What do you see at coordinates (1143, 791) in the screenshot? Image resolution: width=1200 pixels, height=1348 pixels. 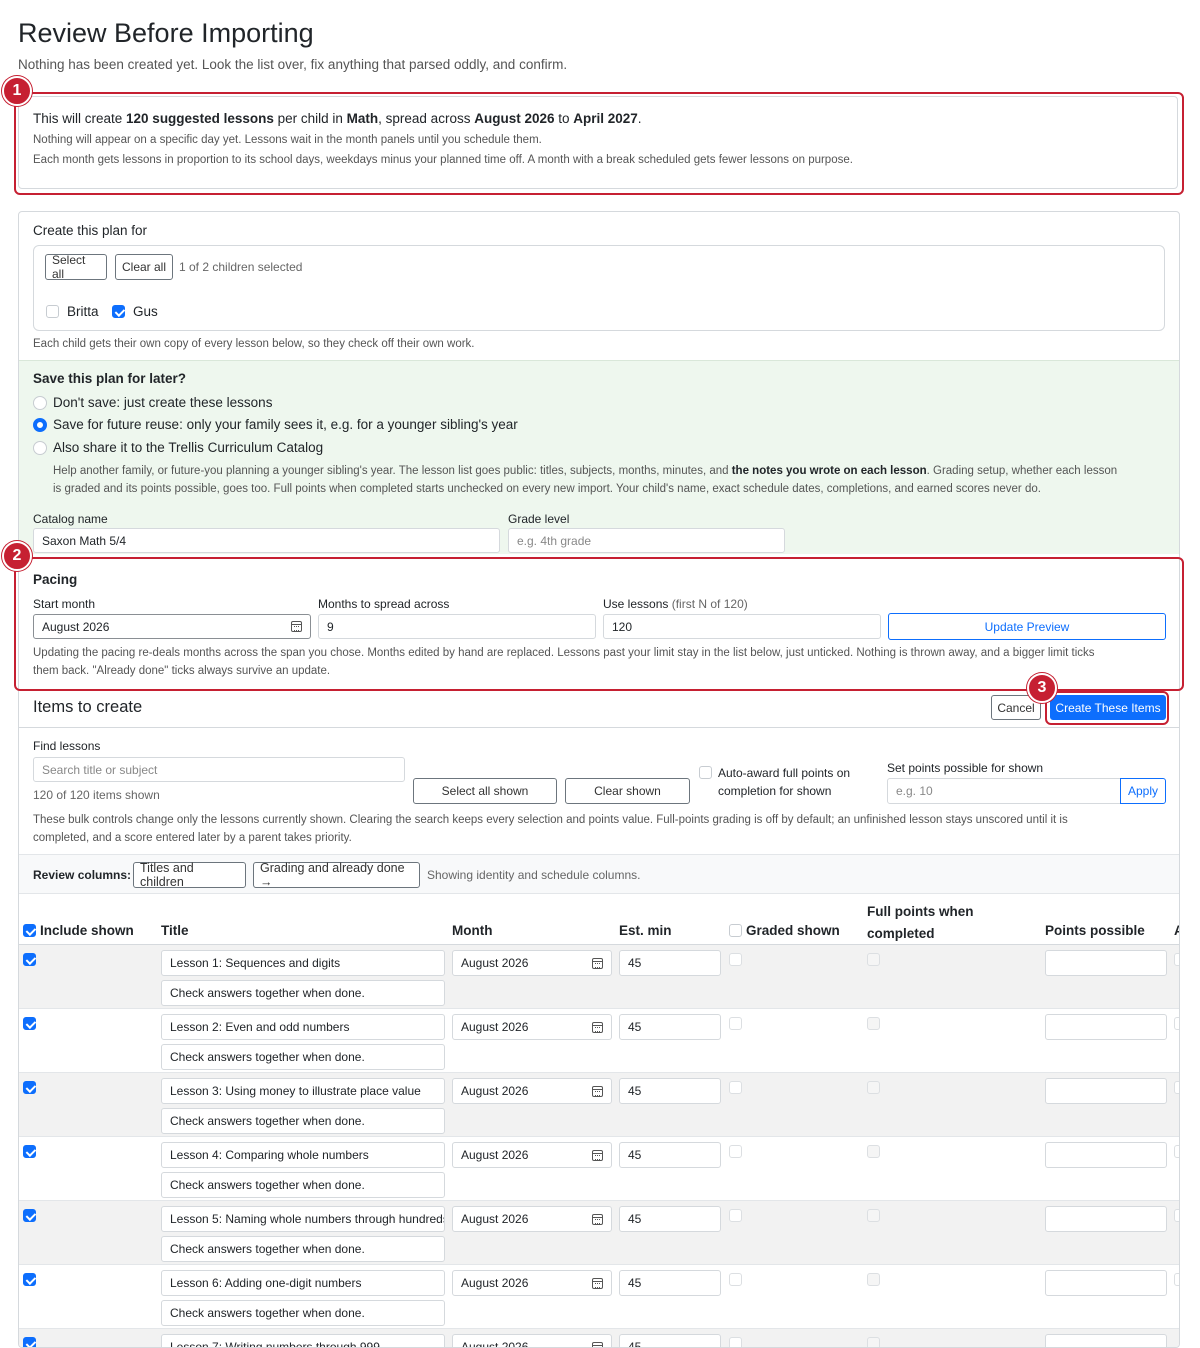 I see `apply-points-button: Apply` at bounding box center [1143, 791].